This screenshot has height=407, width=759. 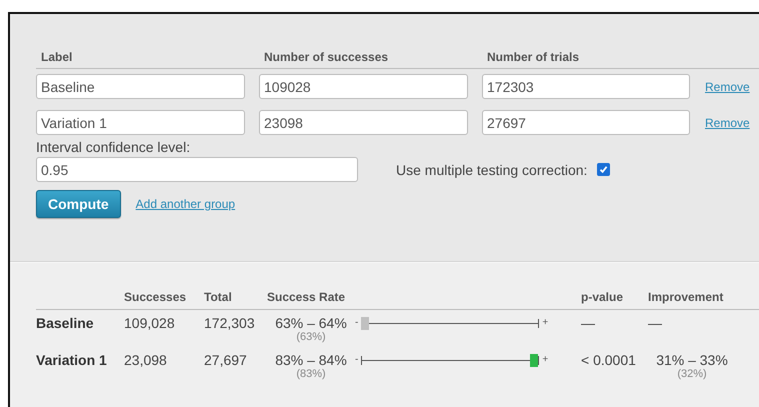 What do you see at coordinates (703, 300) in the screenshot?
I see `column-header: Improvement` at bounding box center [703, 300].